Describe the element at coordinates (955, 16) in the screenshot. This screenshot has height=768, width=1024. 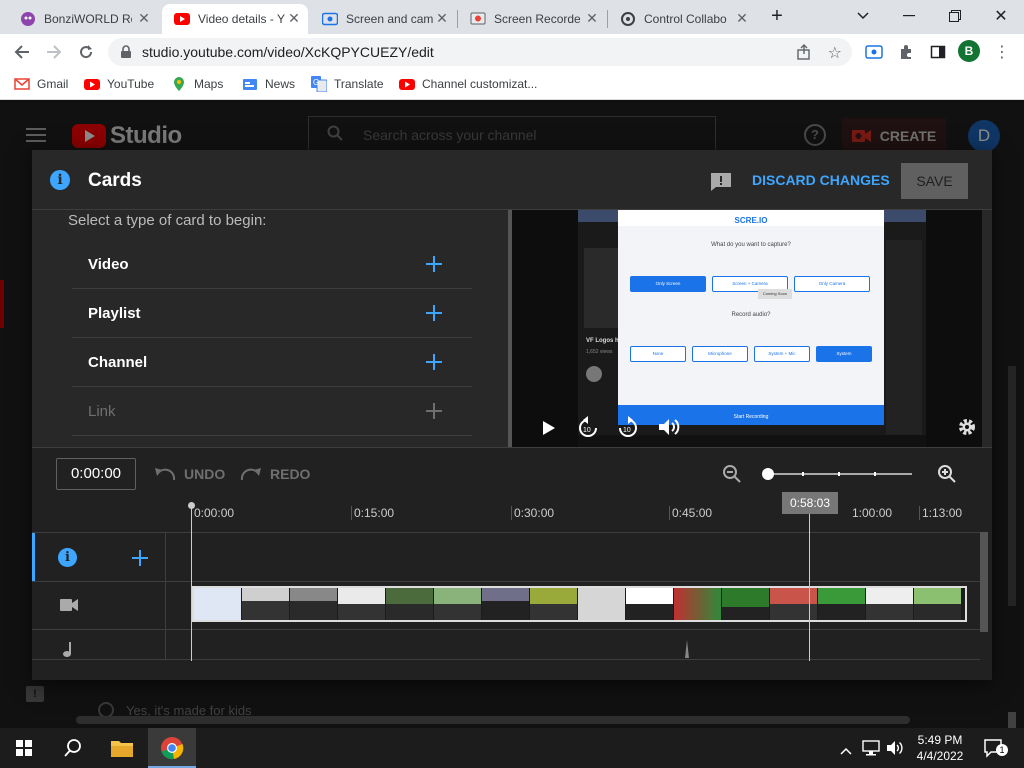
I see `restore-button` at that location.